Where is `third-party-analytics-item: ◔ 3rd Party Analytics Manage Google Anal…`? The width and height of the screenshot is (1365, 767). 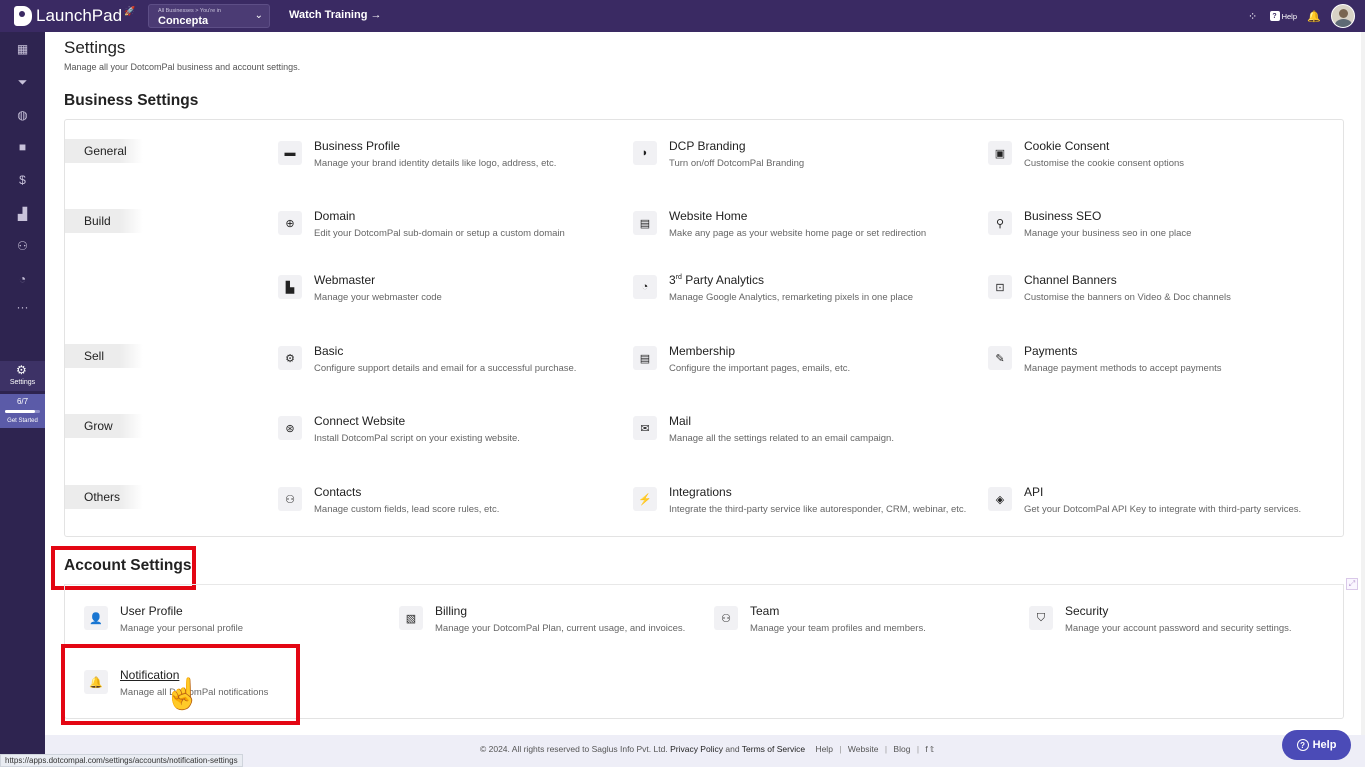
third-party-analytics-item: ◔ 3rd Party Analytics Manage Google Anal… is located at coordinates (803, 291).